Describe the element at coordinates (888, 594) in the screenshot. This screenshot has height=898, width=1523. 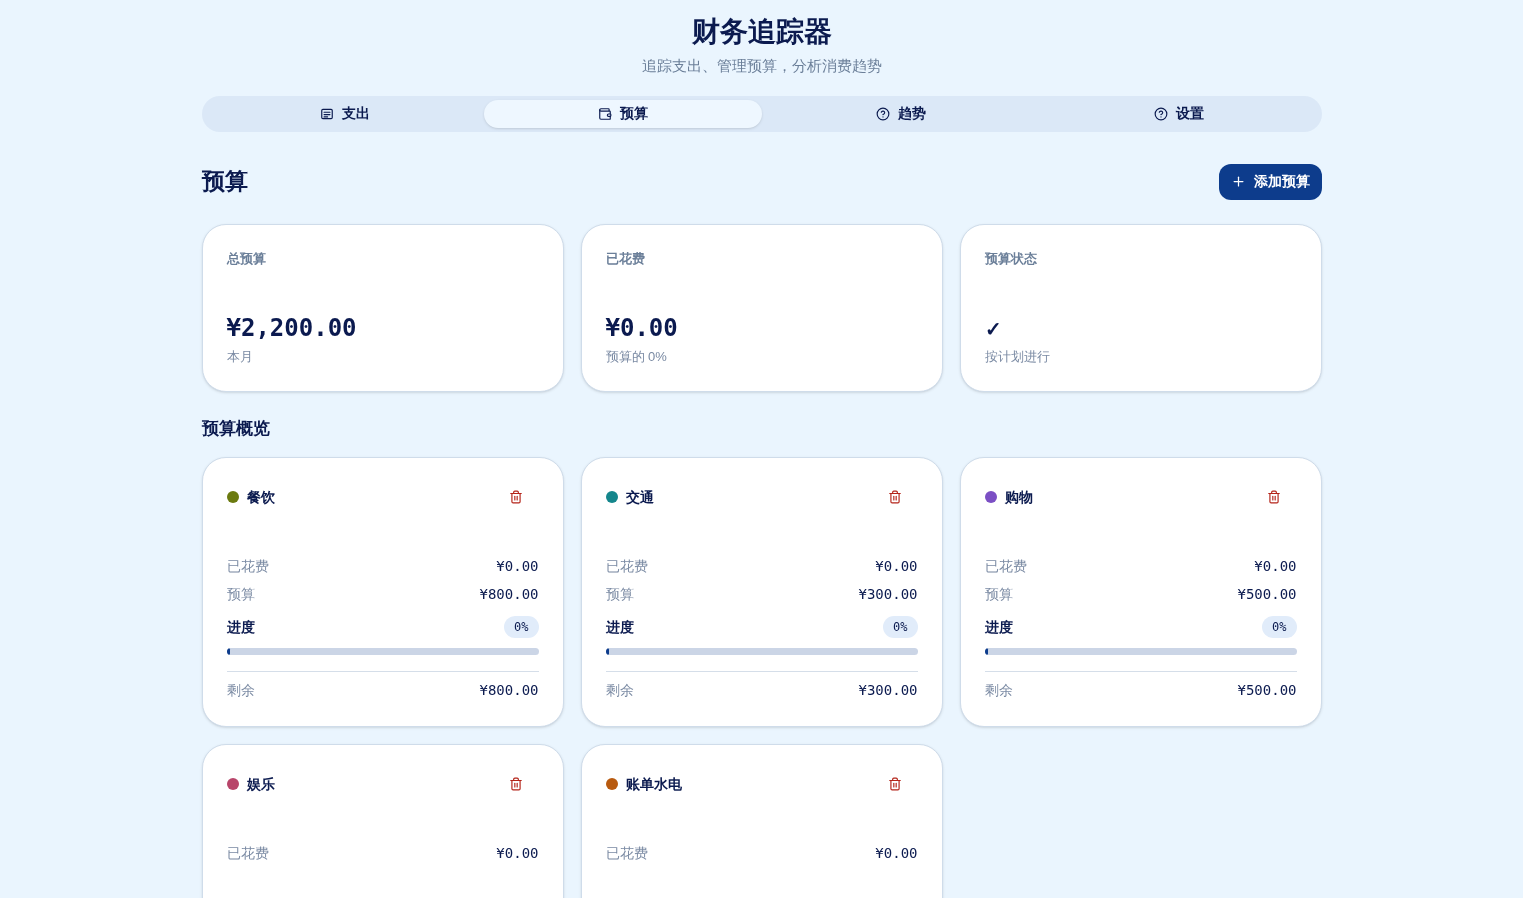
I see `row-value: ¥300.00` at that location.